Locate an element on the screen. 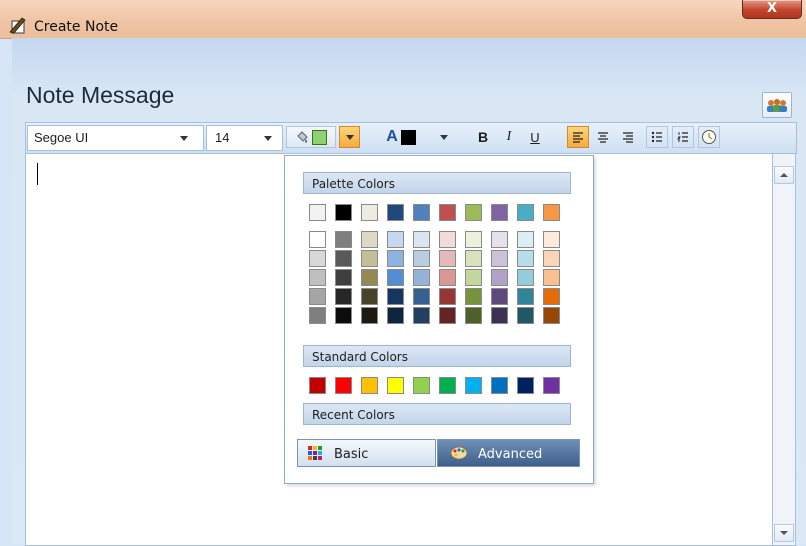  bullet-list-button is located at coordinates (657, 137).